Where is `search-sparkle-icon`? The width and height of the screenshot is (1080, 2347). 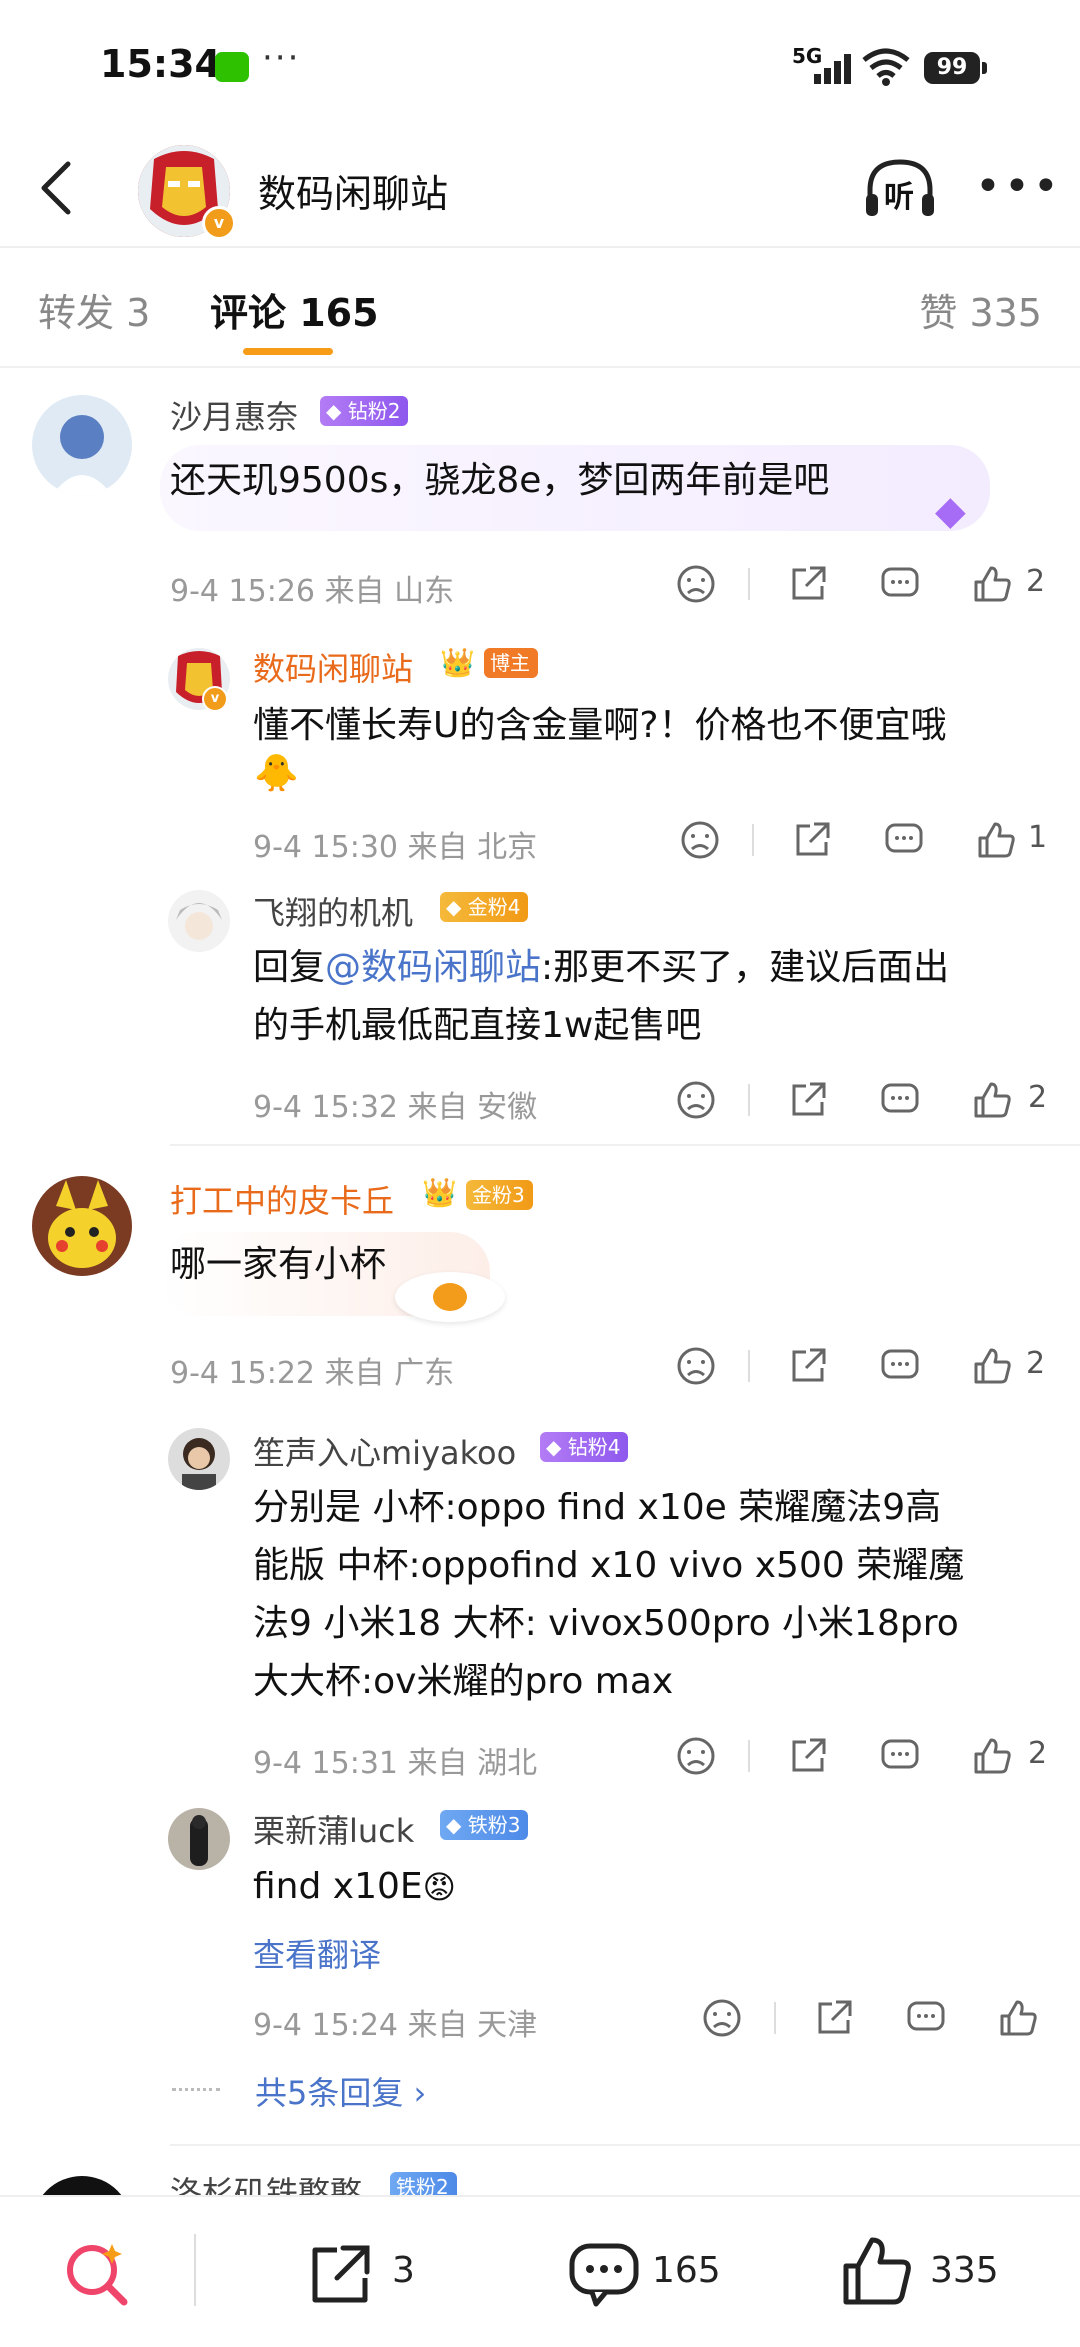 search-sparkle-icon is located at coordinates (97, 2273).